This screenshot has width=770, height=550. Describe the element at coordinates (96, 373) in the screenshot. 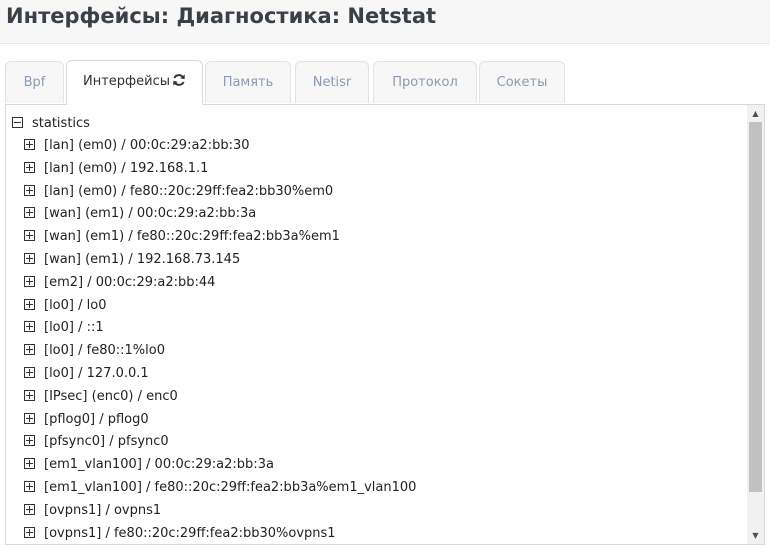

I see `tree-item-label: [lo0] / 127.0.0.1` at that location.